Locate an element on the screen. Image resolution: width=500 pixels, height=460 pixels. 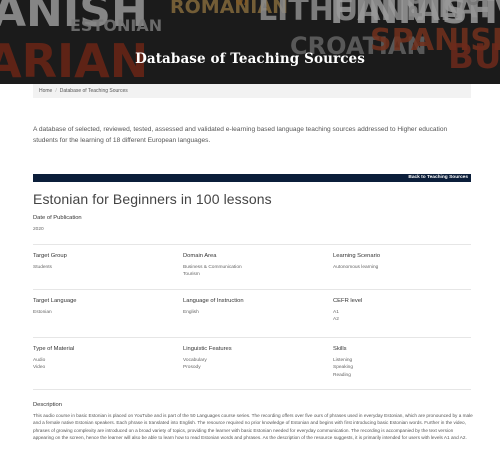
field-language-of-instruction: Language of Instruction English is located at coordinates (213, 307).